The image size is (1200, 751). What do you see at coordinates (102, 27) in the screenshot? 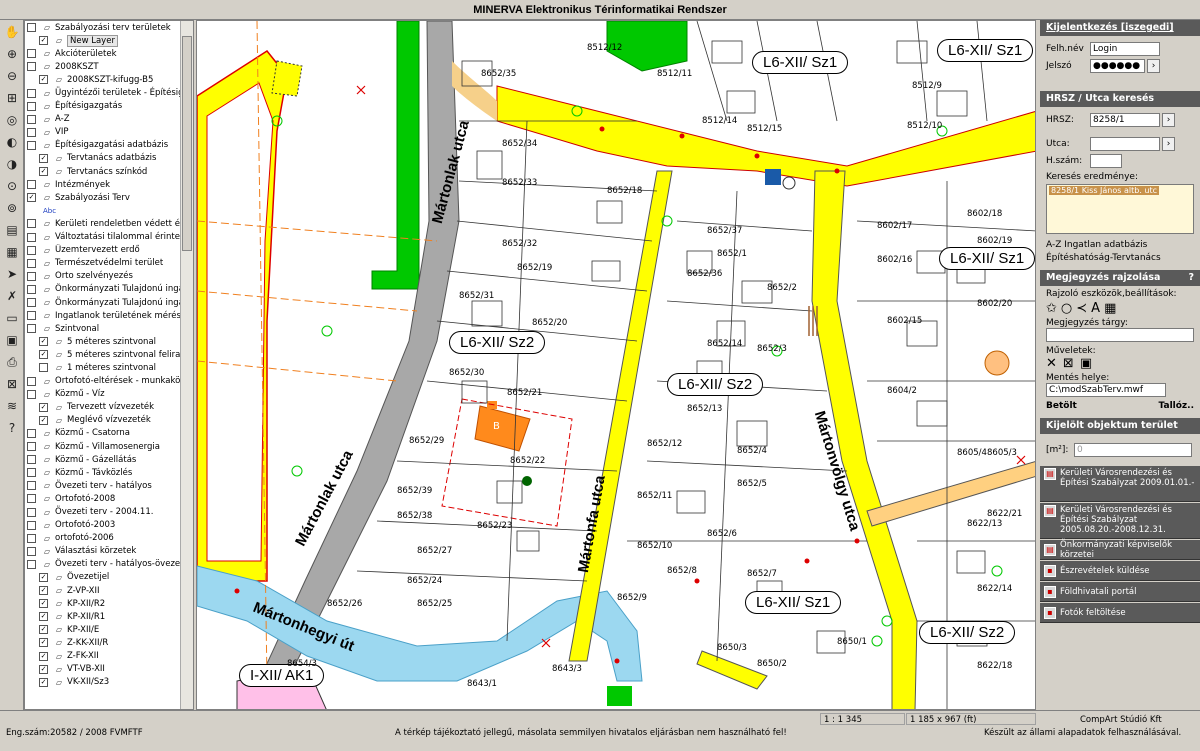
I see `layer-item: ▱ Szabályozási terv területek` at bounding box center [102, 27].